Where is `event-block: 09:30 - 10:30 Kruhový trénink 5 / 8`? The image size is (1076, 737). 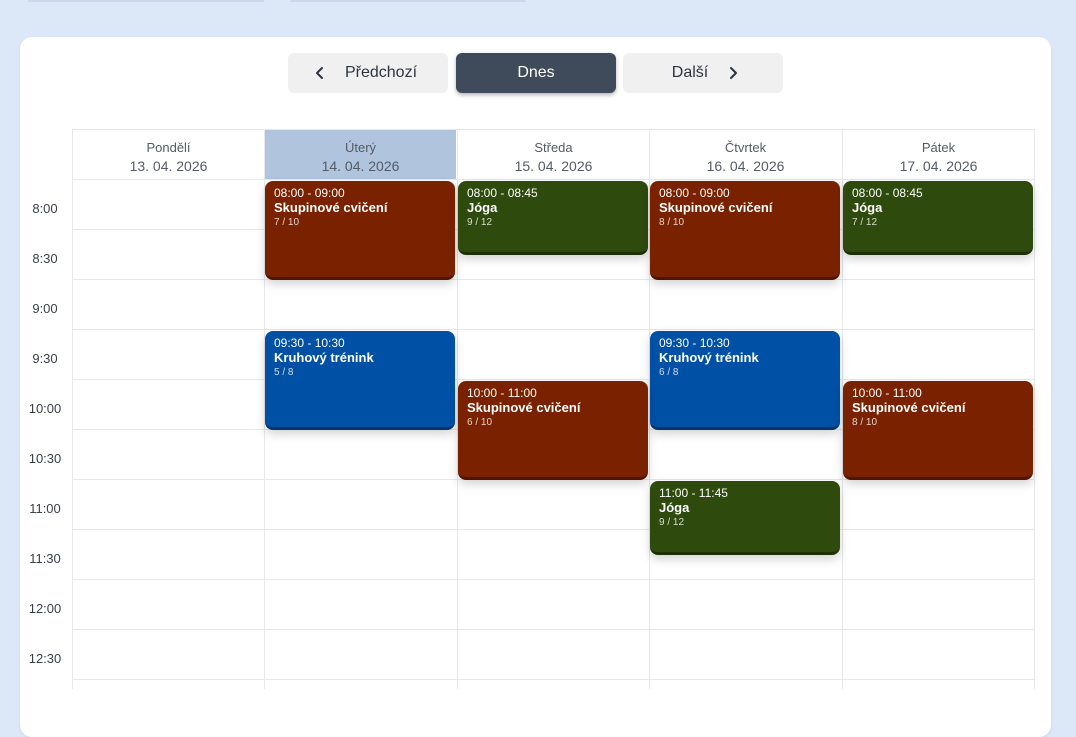
event-block: 09:30 - 10:30 Kruhový trénink 5 / 8 is located at coordinates (360, 380).